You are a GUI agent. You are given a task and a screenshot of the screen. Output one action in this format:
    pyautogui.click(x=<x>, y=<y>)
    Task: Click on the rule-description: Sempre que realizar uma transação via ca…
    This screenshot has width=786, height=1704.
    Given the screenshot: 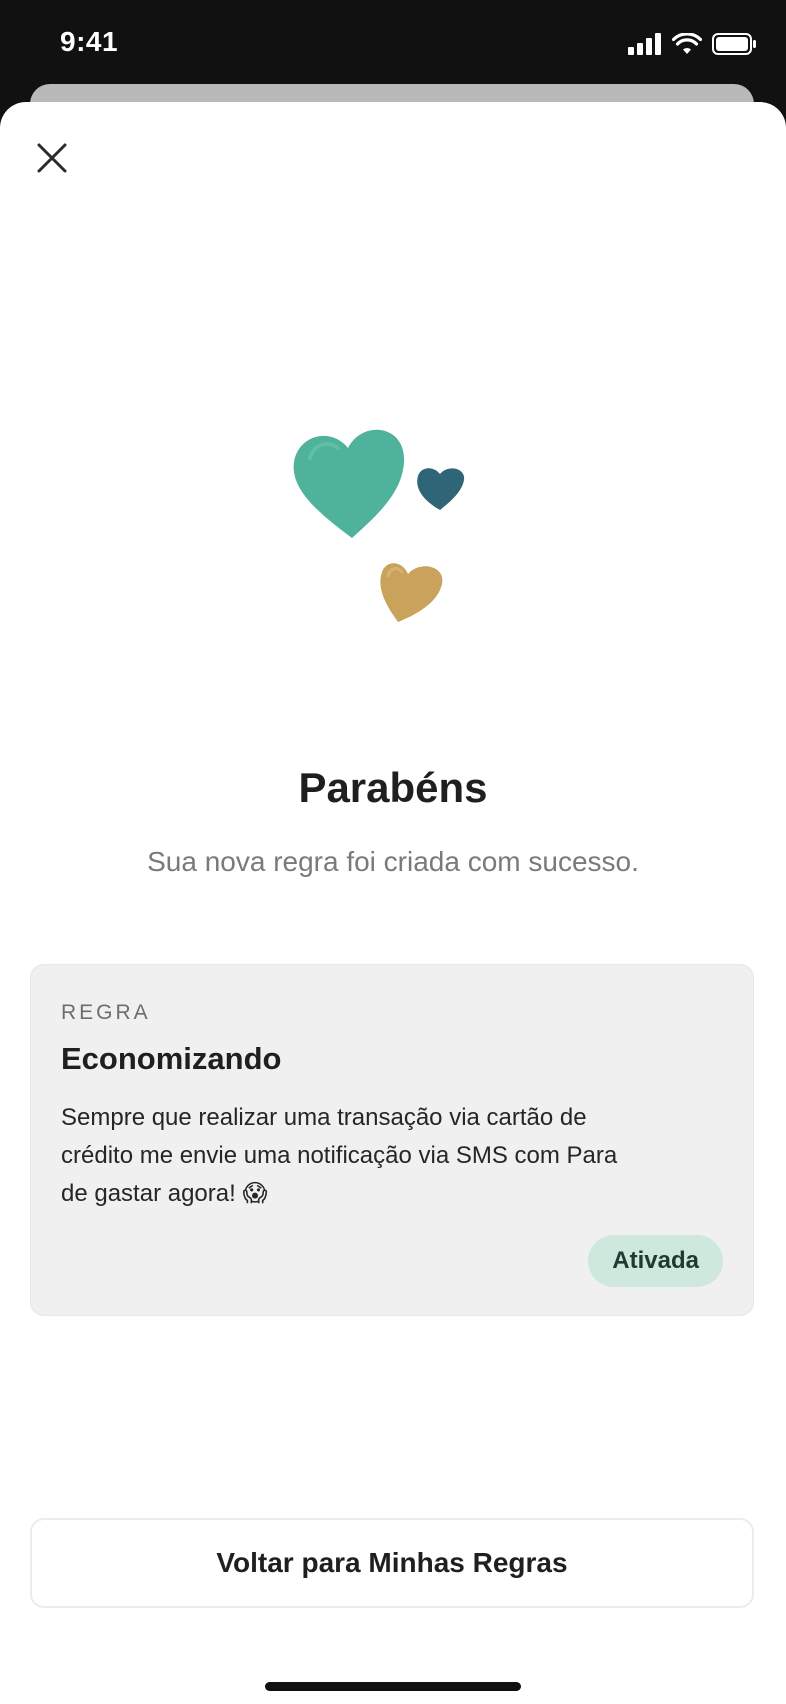 What is the action you would take?
    pyautogui.click(x=339, y=1155)
    